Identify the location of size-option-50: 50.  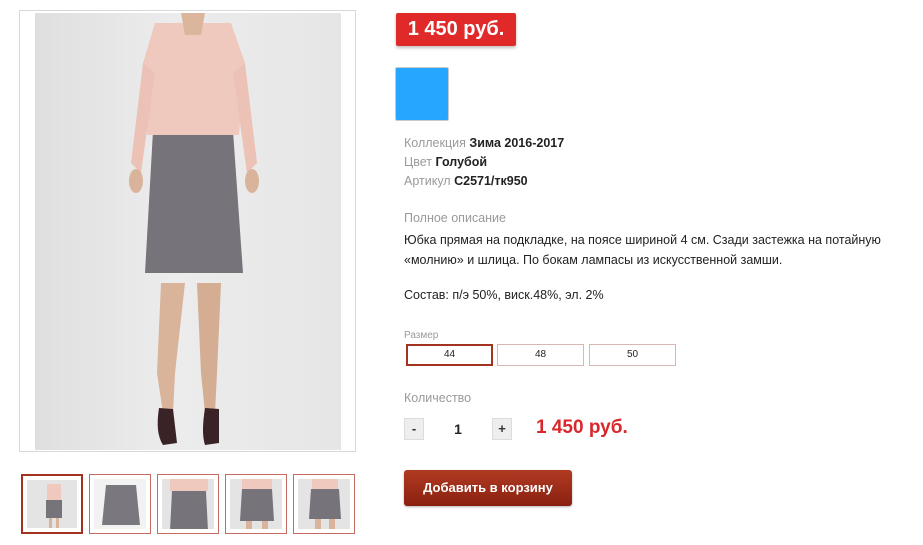
(632, 355).